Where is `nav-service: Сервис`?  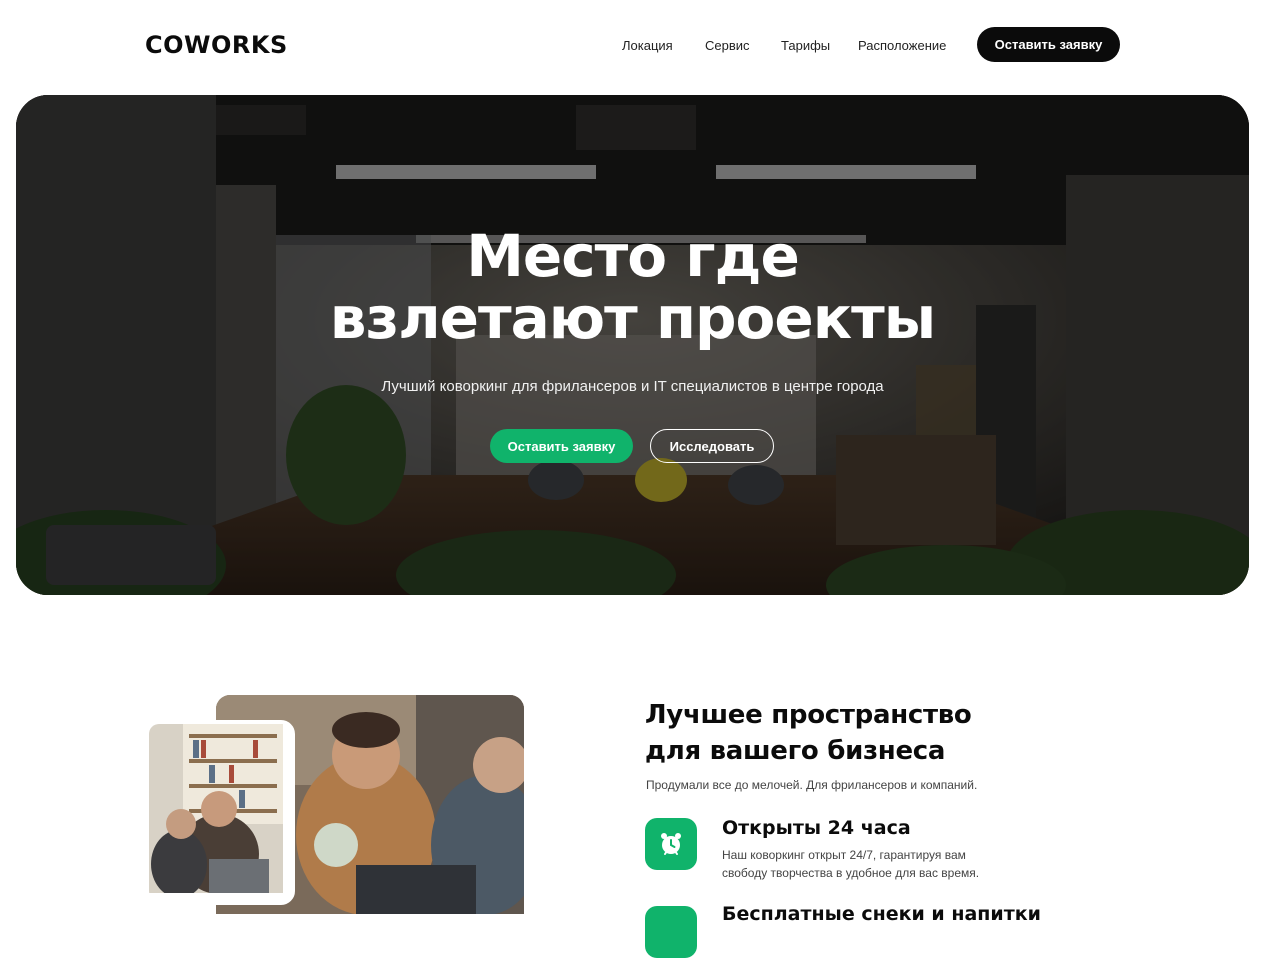 nav-service: Сервис is located at coordinates (727, 45).